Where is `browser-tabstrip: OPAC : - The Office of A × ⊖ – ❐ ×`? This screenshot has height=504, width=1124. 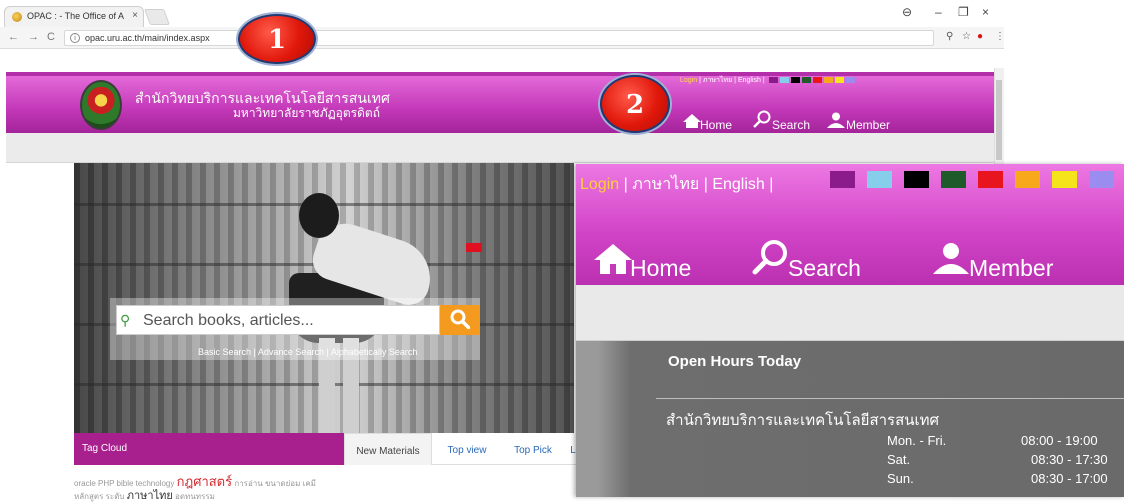
browser-tabstrip: OPAC : - The Office of A × ⊖ – ❐ × is located at coordinates (502, 13).